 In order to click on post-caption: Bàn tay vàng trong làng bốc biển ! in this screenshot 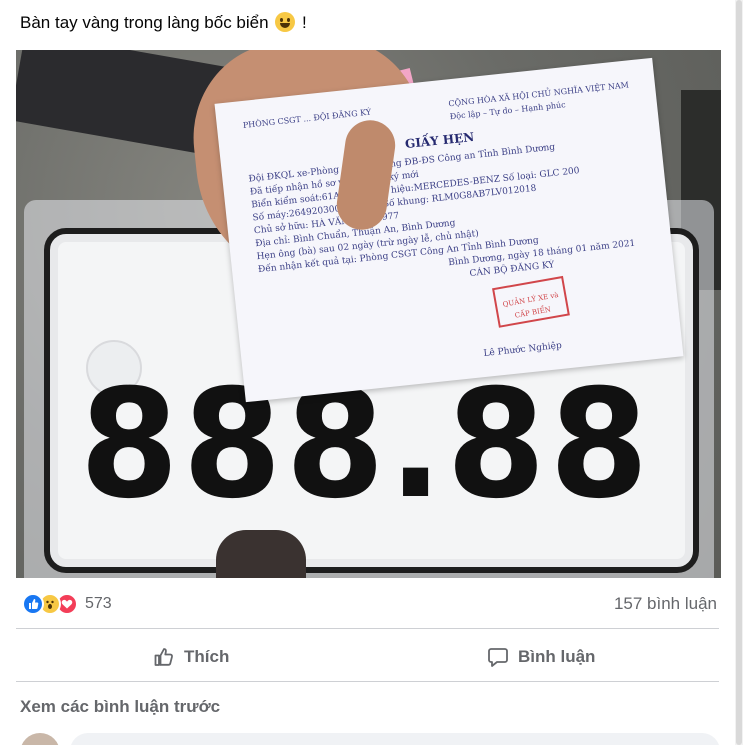, I will do `click(163, 23)`.